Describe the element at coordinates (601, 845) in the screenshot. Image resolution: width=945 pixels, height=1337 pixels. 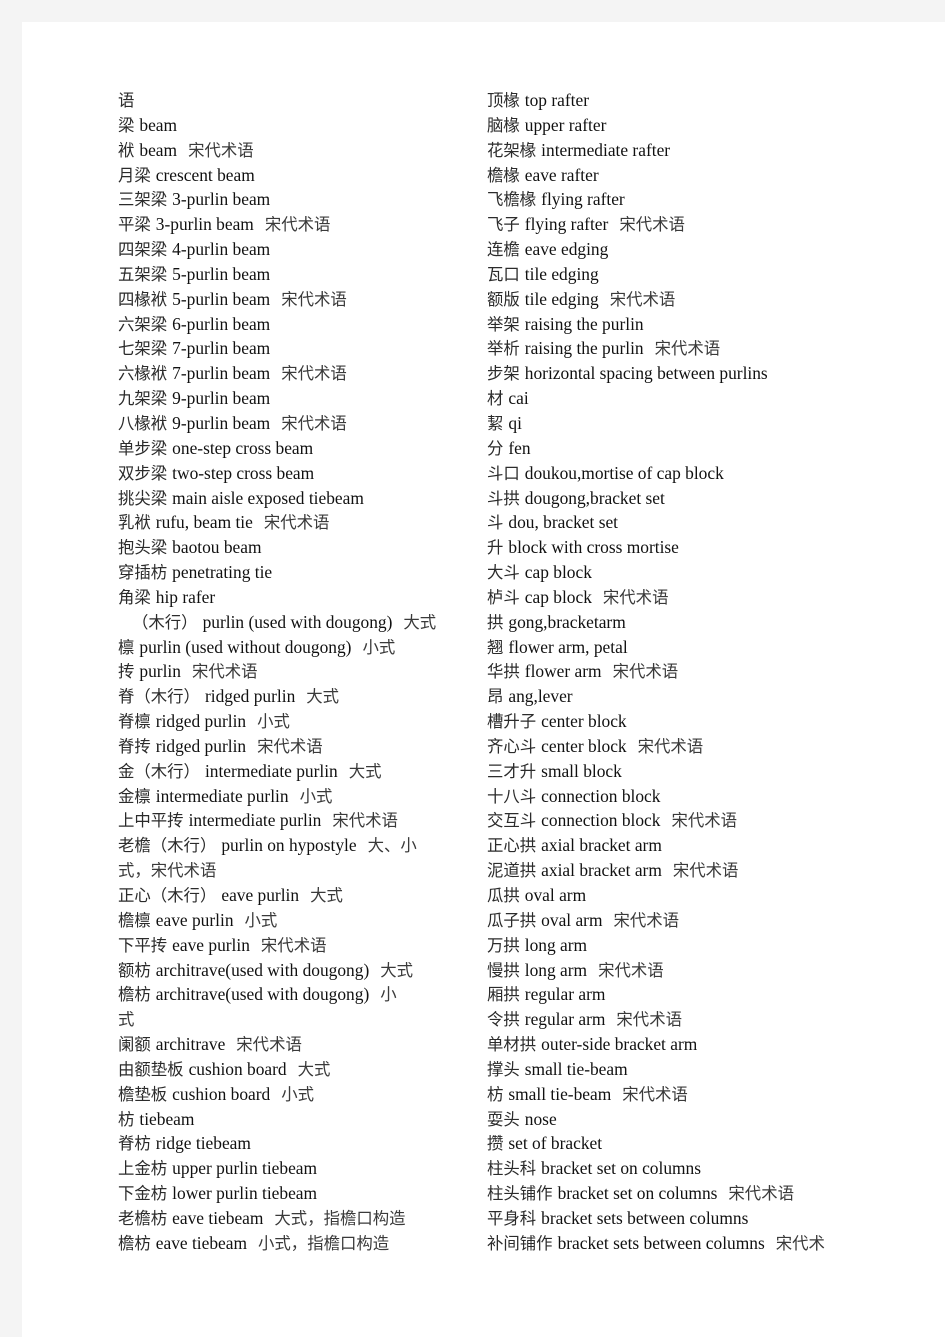
I see `glossary-english-gloss: axial bracket arm` at that location.